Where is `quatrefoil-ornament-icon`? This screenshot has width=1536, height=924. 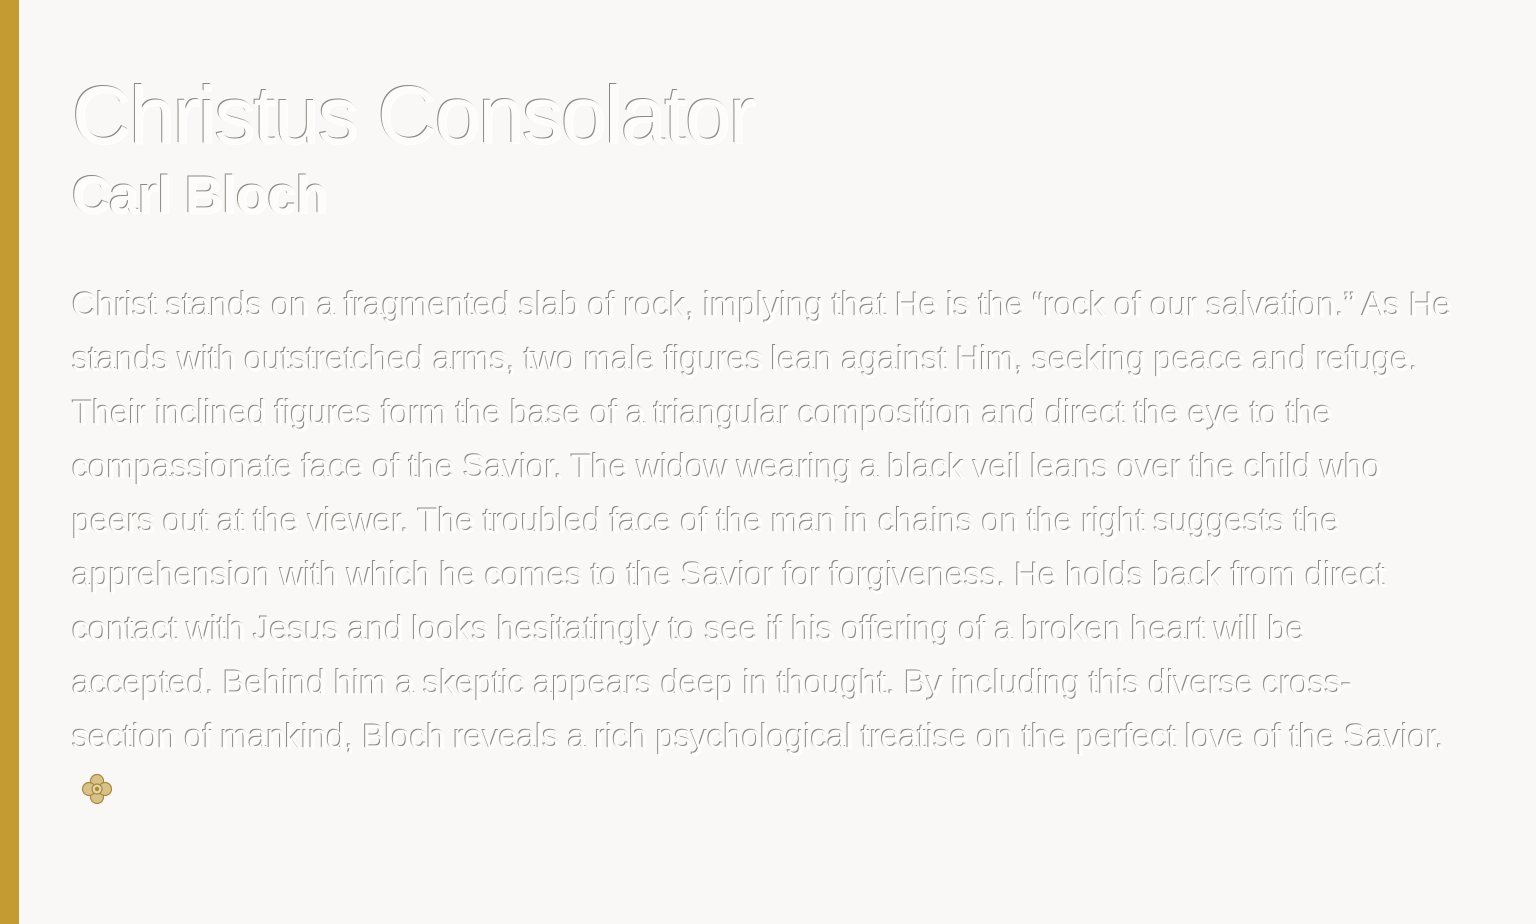
quatrefoil-ornament-icon is located at coordinates (97, 786).